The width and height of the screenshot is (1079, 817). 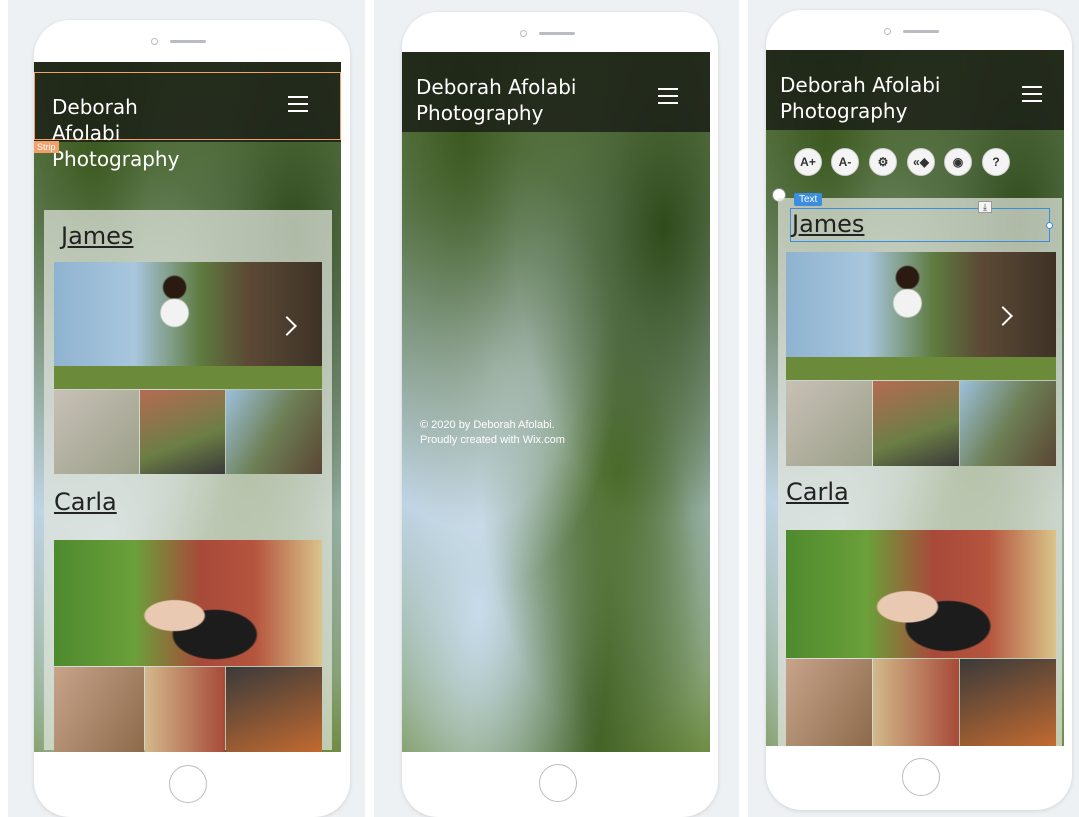 I want to click on help-button: ?, so click(x=996, y=162).